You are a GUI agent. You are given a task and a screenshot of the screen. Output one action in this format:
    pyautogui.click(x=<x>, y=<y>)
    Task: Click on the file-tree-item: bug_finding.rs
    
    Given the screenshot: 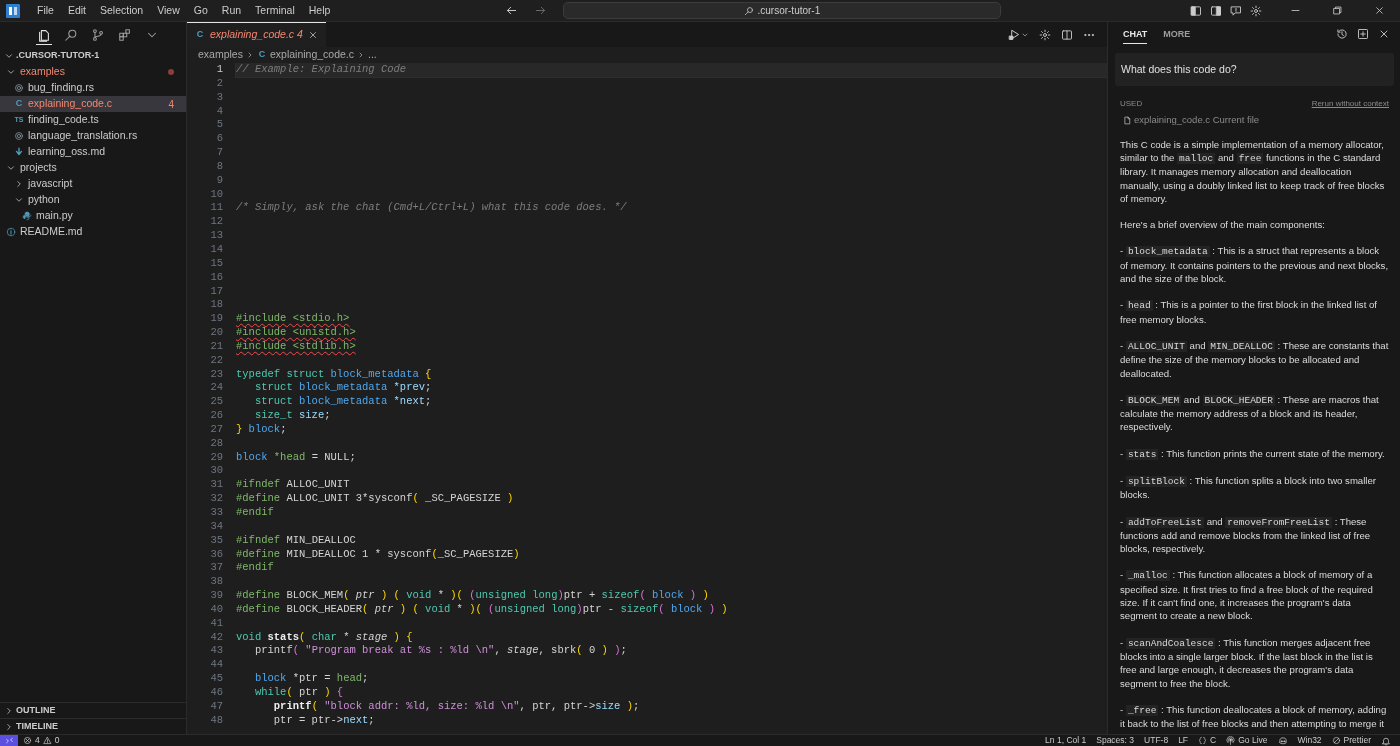 What is the action you would take?
    pyautogui.click(x=93, y=88)
    